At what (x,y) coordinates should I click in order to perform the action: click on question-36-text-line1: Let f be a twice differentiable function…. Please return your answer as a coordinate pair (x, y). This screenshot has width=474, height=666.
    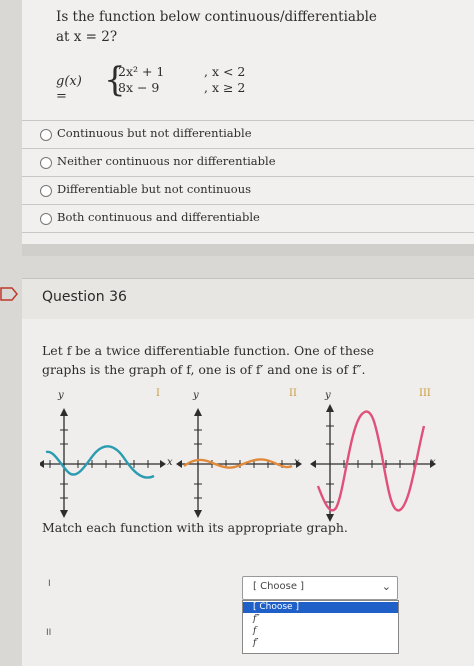
    Looking at the image, I should click on (208, 350).